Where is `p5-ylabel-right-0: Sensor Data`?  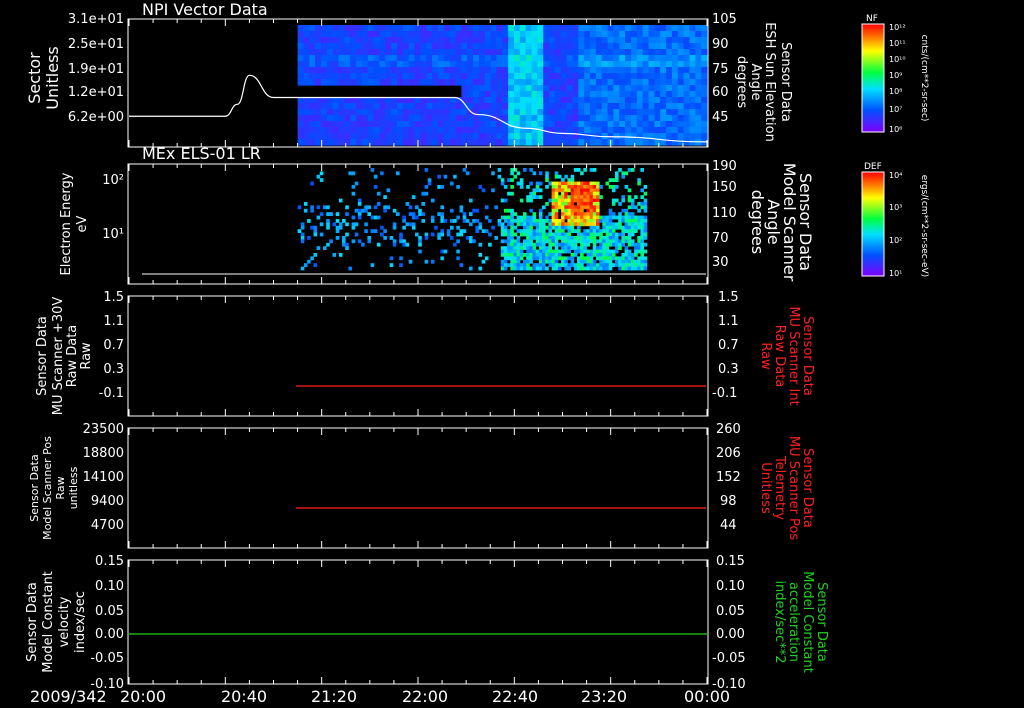 p5-ylabel-right-0: Sensor Data is located at coordinates (821, 622).